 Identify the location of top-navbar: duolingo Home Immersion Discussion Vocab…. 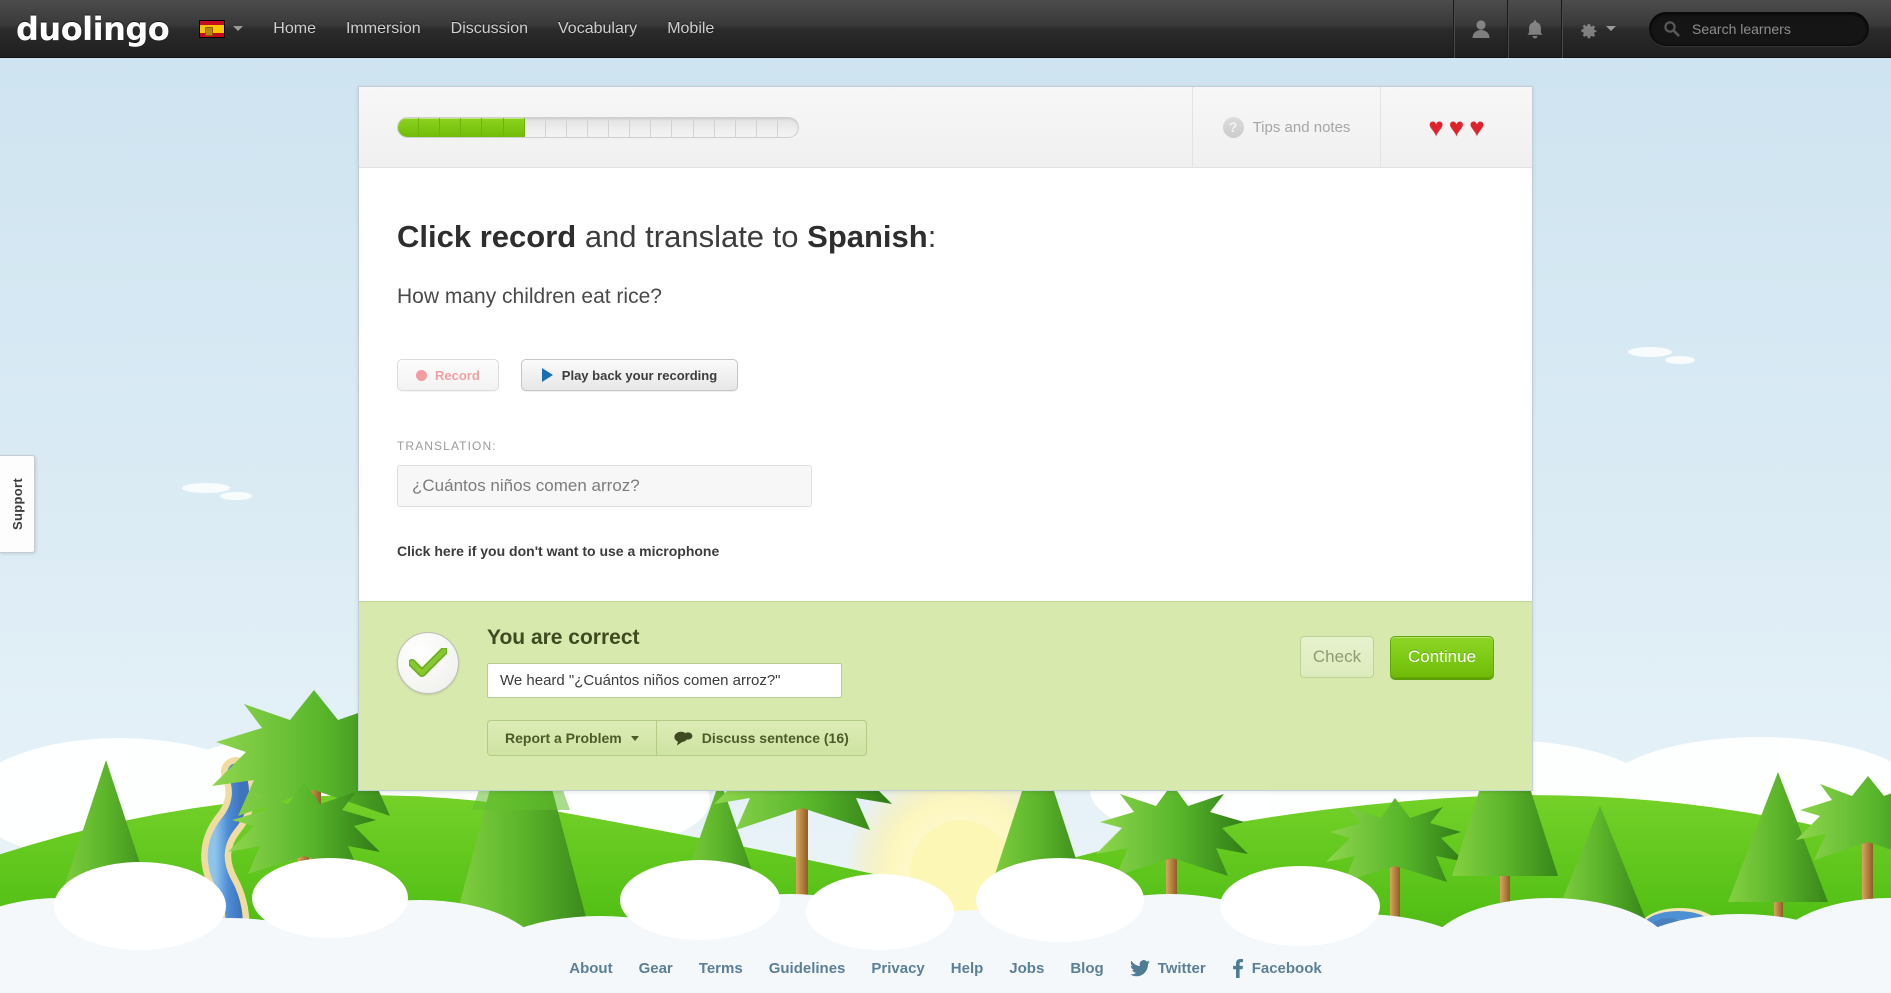
(945, 29).